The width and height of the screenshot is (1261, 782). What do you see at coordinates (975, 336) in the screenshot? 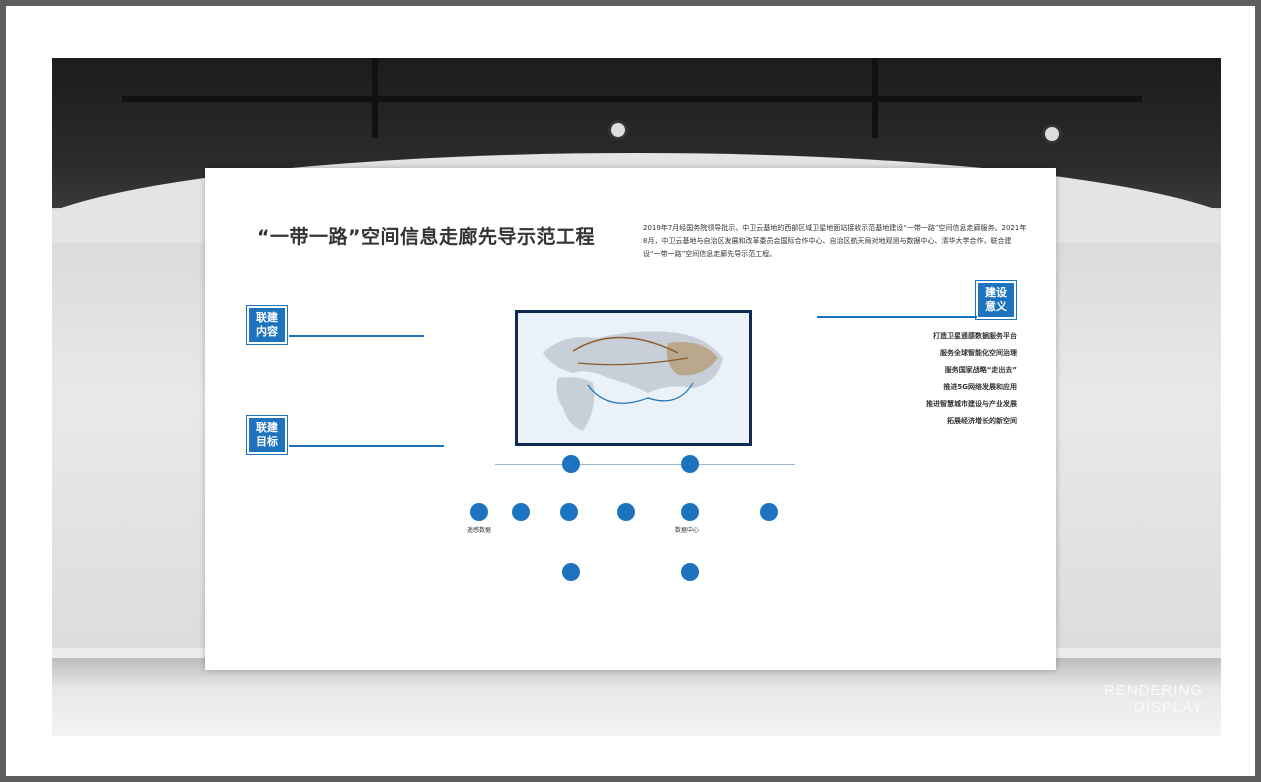
I see `significance-heading: 打造卫星遥感数据服务平台` at bounding box center [975, 336].